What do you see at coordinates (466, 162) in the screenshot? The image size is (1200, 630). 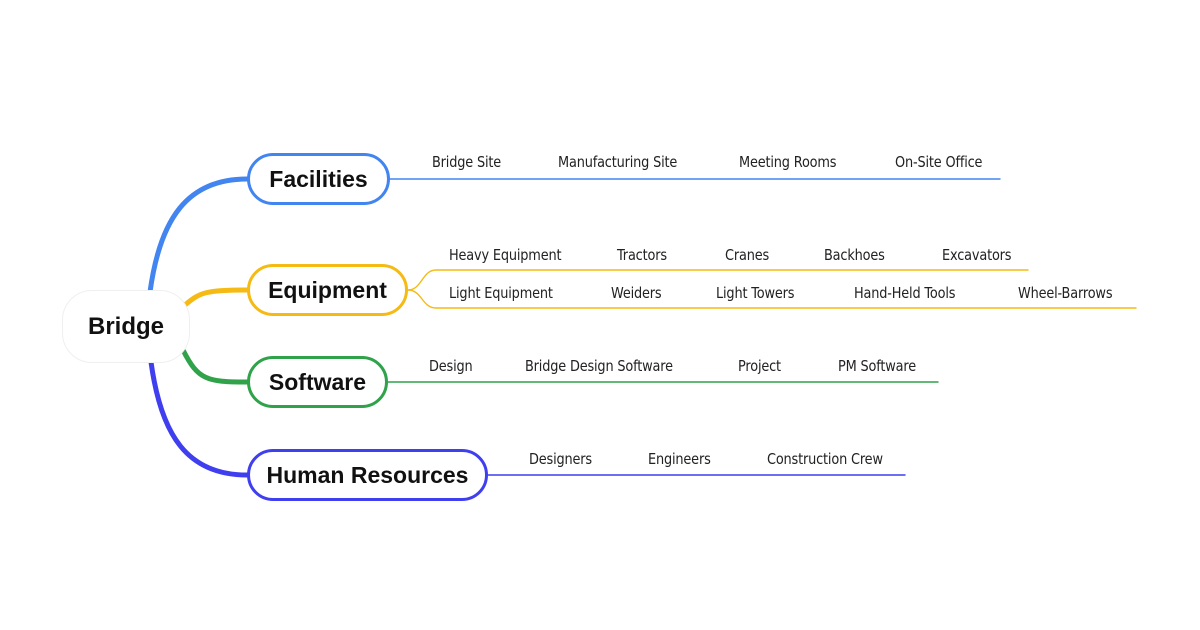 I see `leaf-bridge-site: Bridge Site` at bounding box center [466, 162].